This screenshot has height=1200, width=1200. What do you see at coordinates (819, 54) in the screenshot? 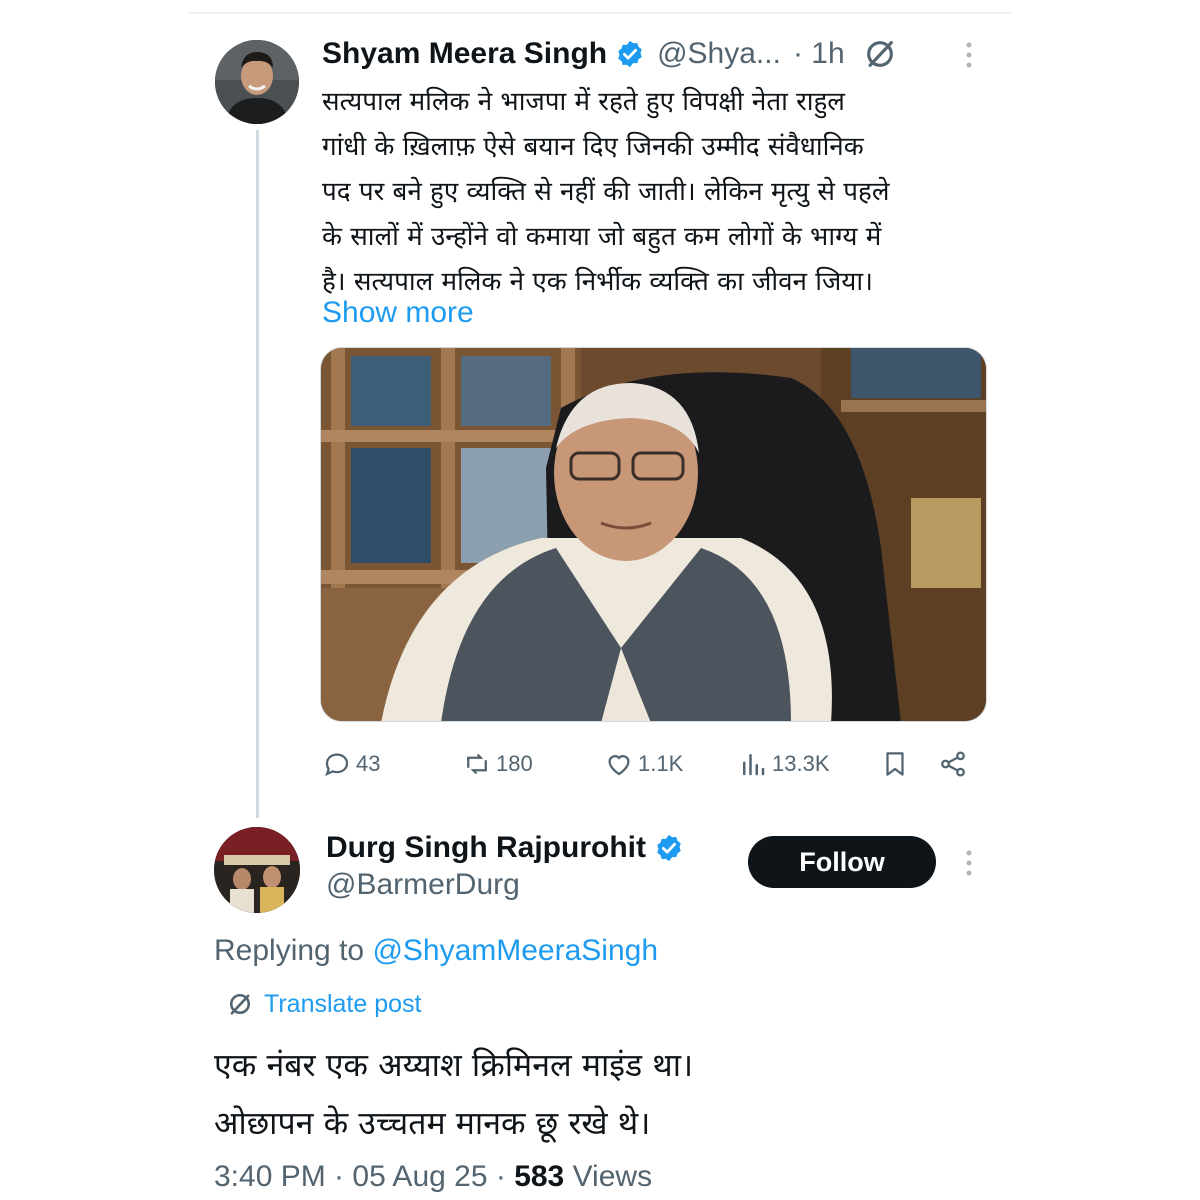
I see `post-time: · 1h` at bounding box center [819, 54].